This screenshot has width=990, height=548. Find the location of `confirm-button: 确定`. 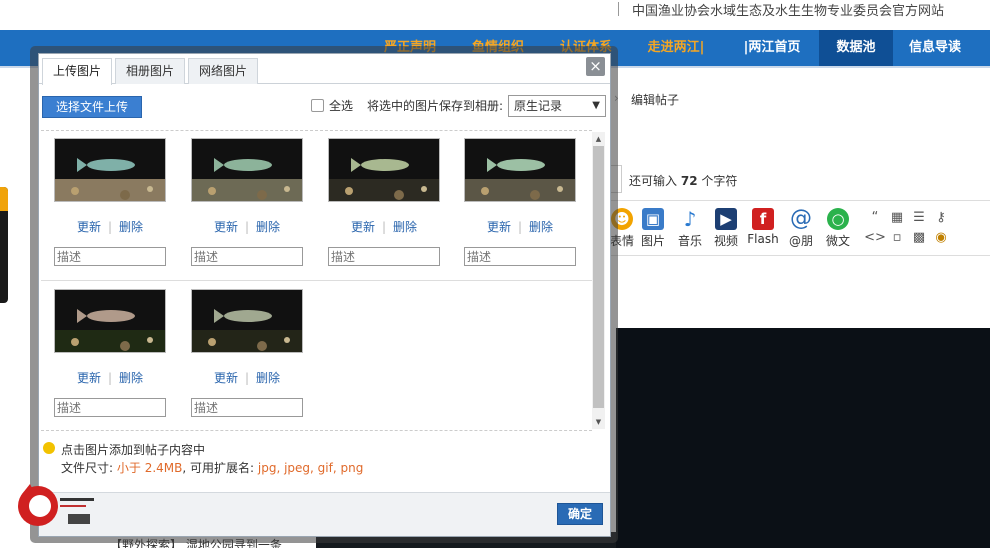

confirm-button: 确定 is located at coordinates (580, 514).